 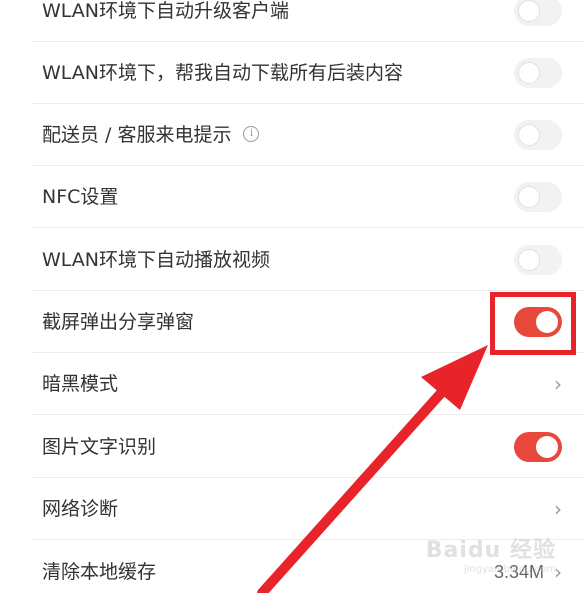 What do you see at coordinates (509, 569) in the screenshot?
I see `watermark-subtext: jingyan.baidu.com` at bounding box center [509, 569].